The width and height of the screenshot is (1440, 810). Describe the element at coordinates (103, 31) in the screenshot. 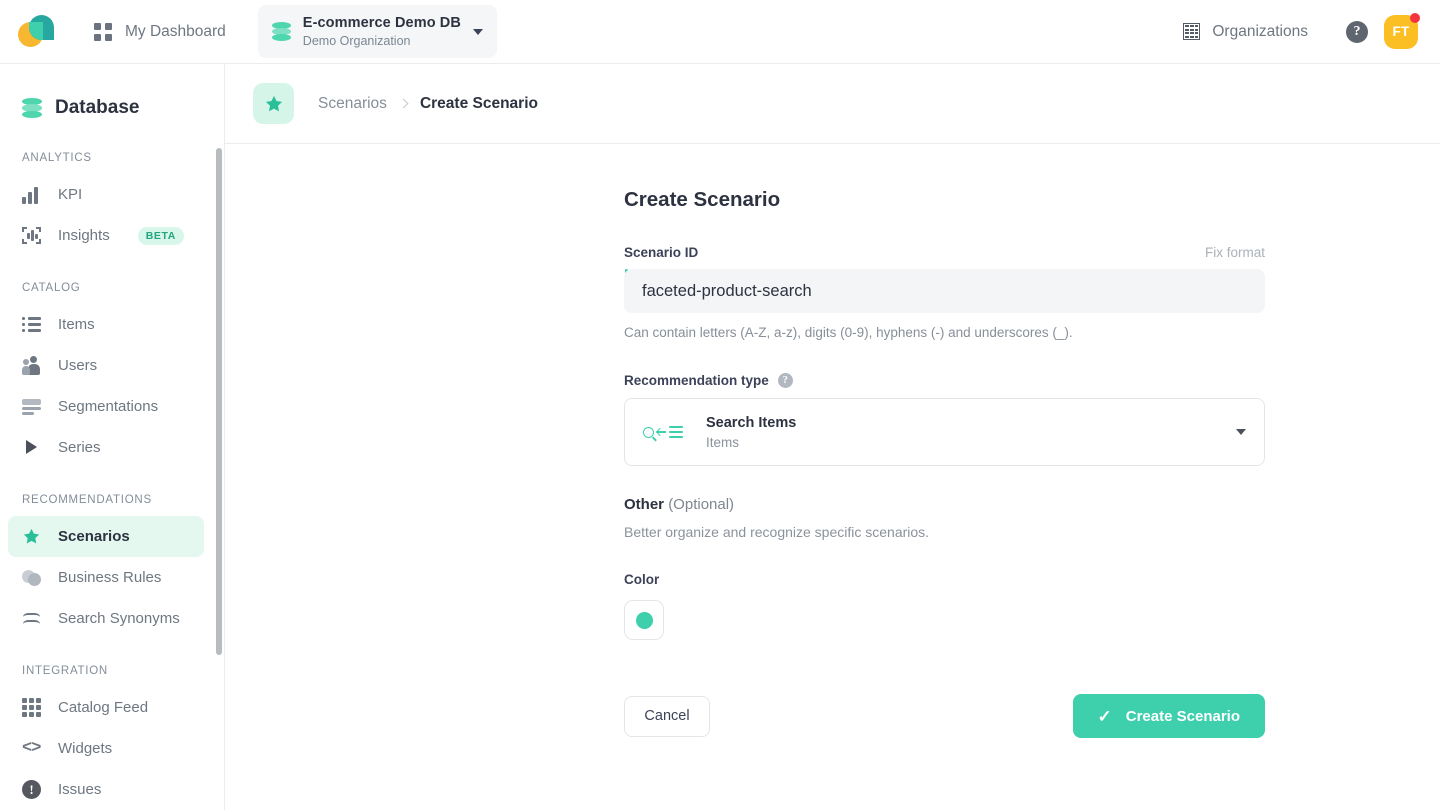

I see `grid-icon` at that location.